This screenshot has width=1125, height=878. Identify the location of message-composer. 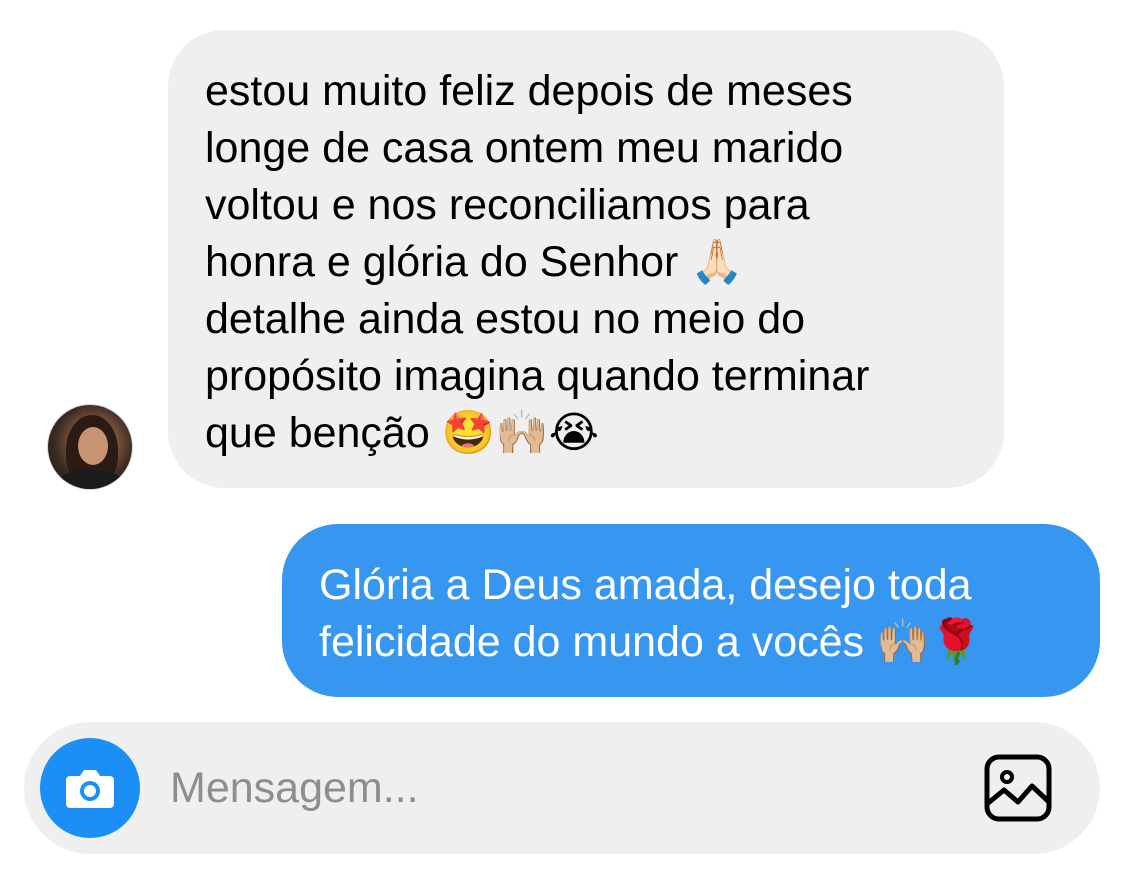
(562, 788).